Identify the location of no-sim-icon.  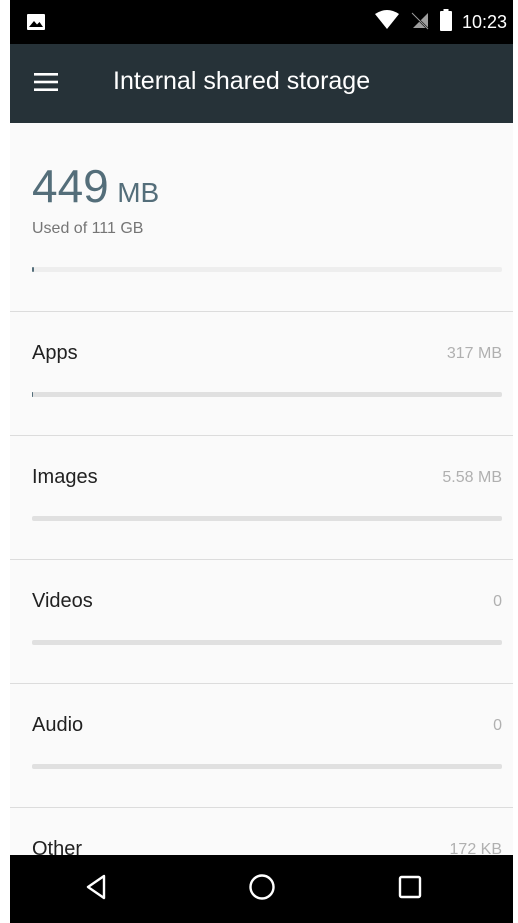
(420, 22).